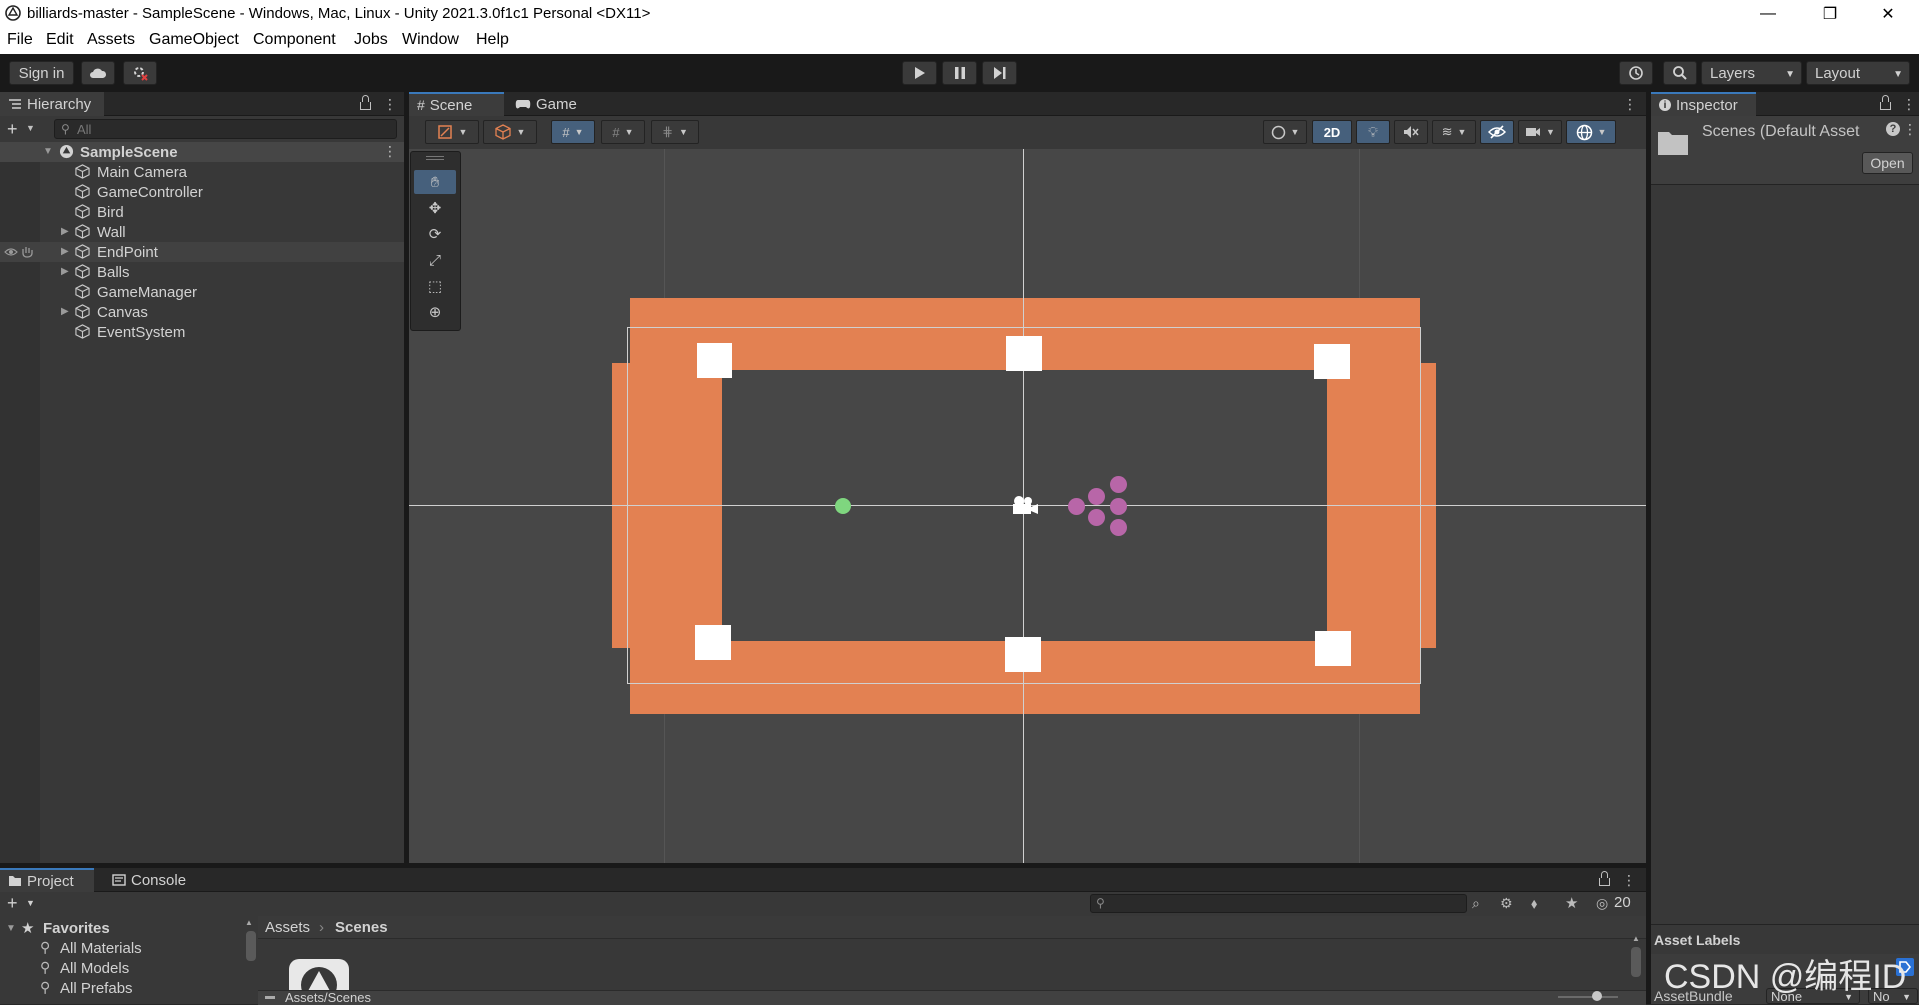 The image size is (1919, 1005). Describe the element at coordinates (1597, 996) in the screenshot. I see `zoom-slider-thumb` at that location.